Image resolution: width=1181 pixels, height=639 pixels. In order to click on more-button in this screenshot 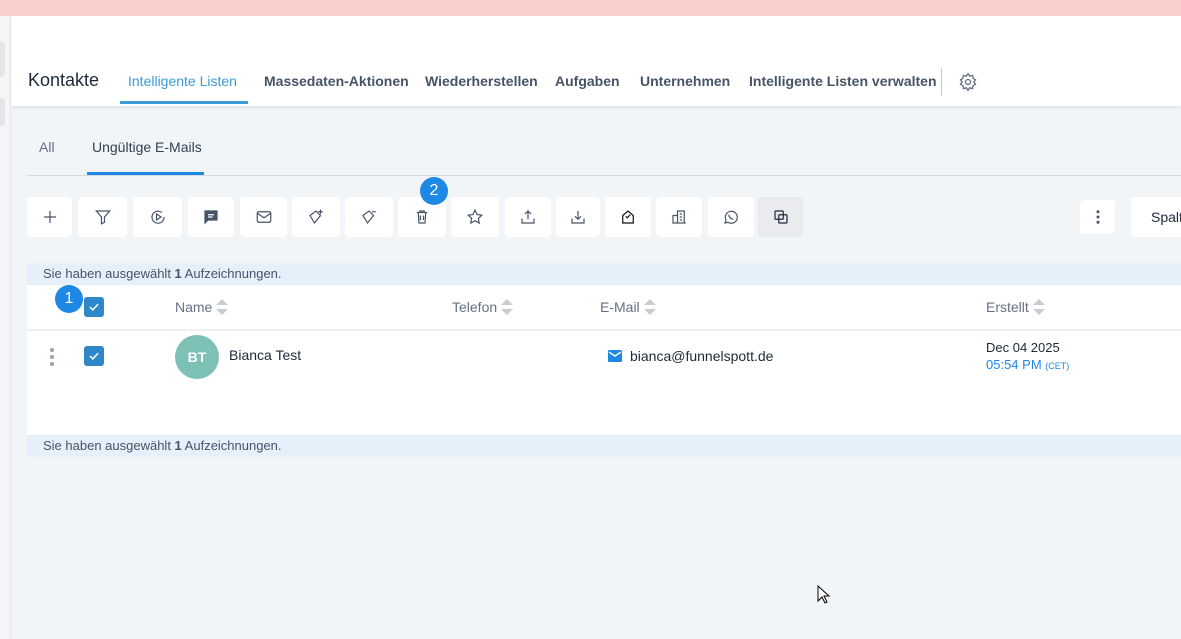, I will do `click(1097, 217)`.